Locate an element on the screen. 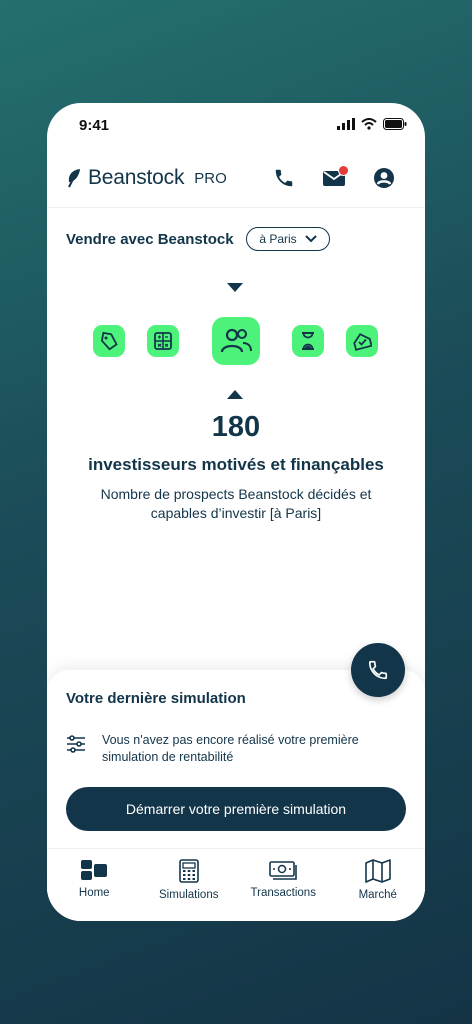 This screenshot has width=472, height=1024. tab-market: Marché is located at coordinates (378, 885).